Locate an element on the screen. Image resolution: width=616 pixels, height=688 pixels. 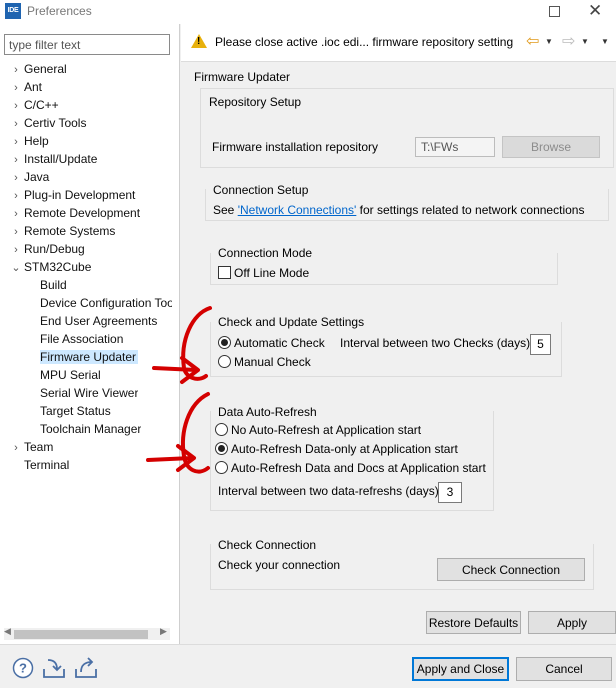
tree-item-label: Remote Development is located at coordinates (82, 213).